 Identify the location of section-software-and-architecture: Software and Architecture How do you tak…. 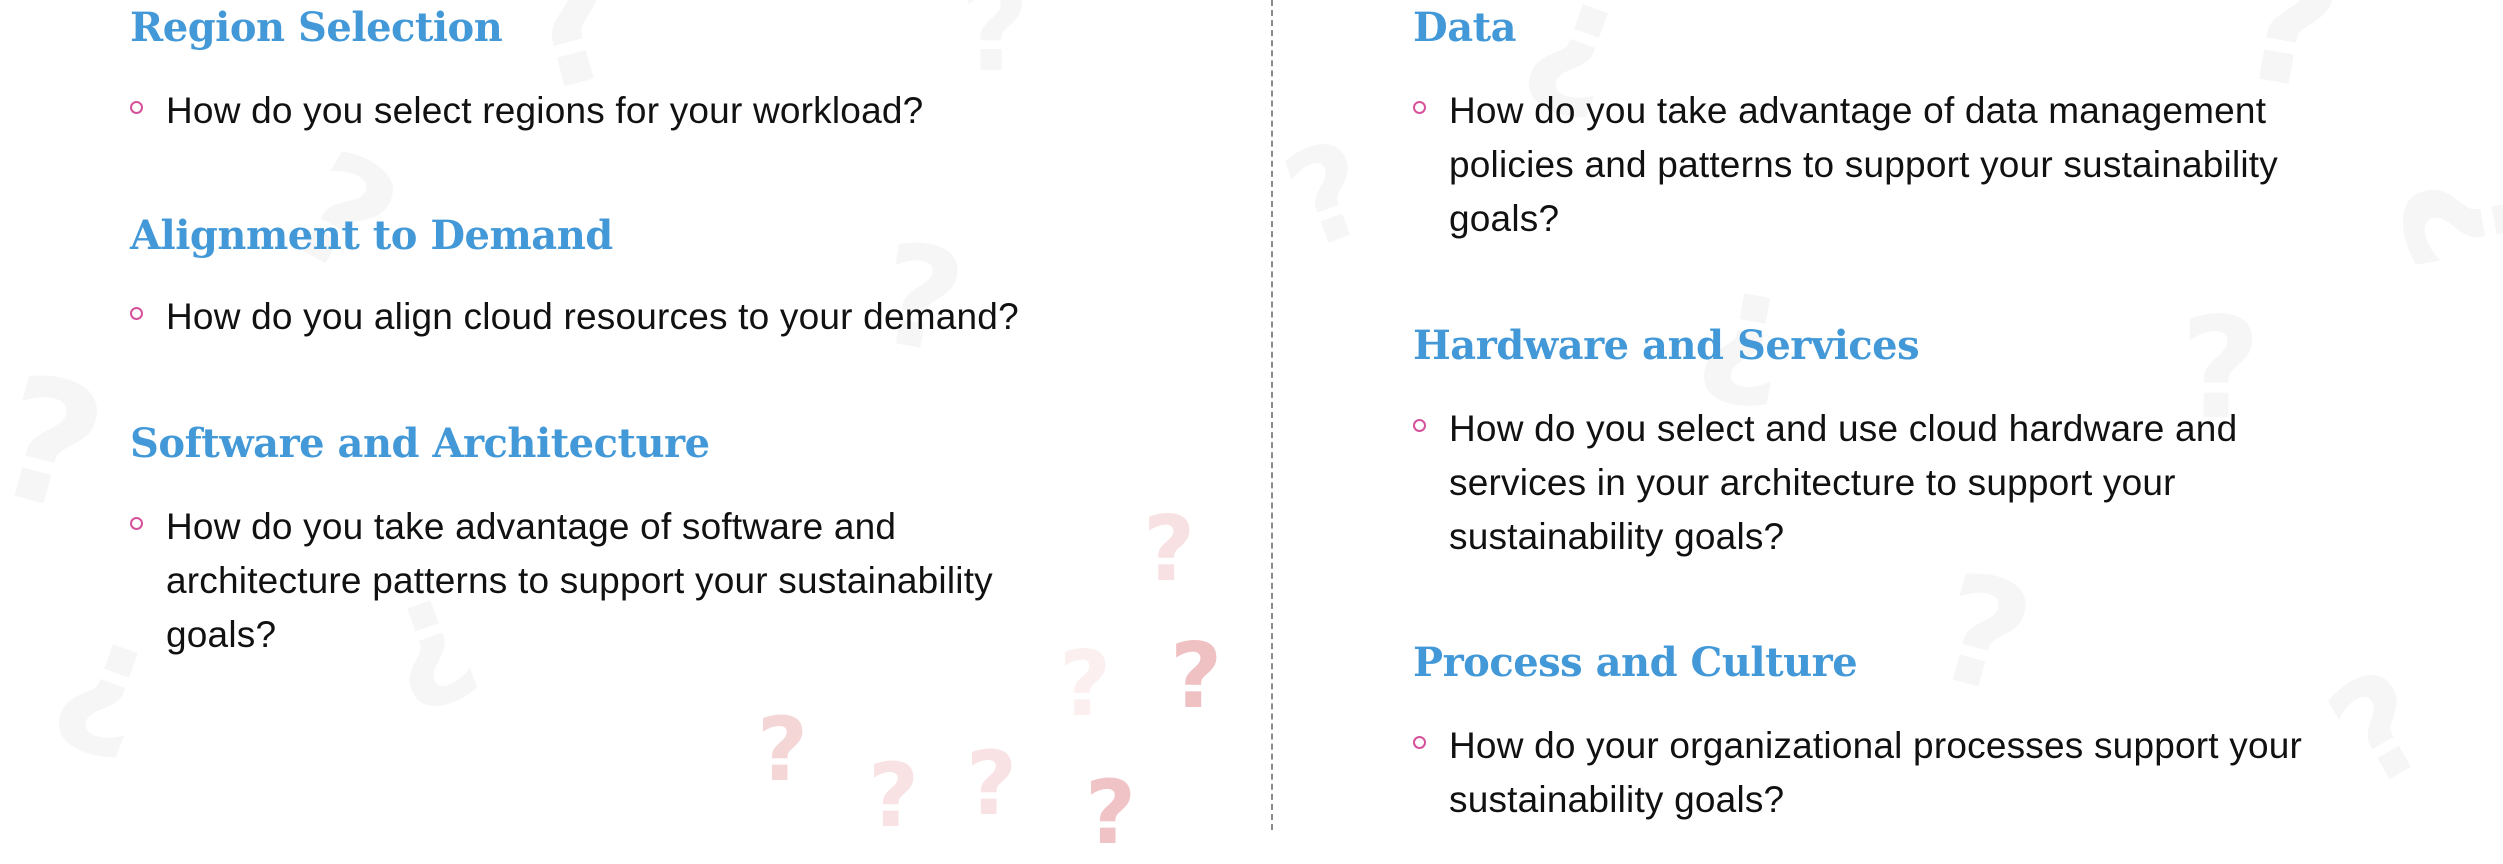
(620, 539).